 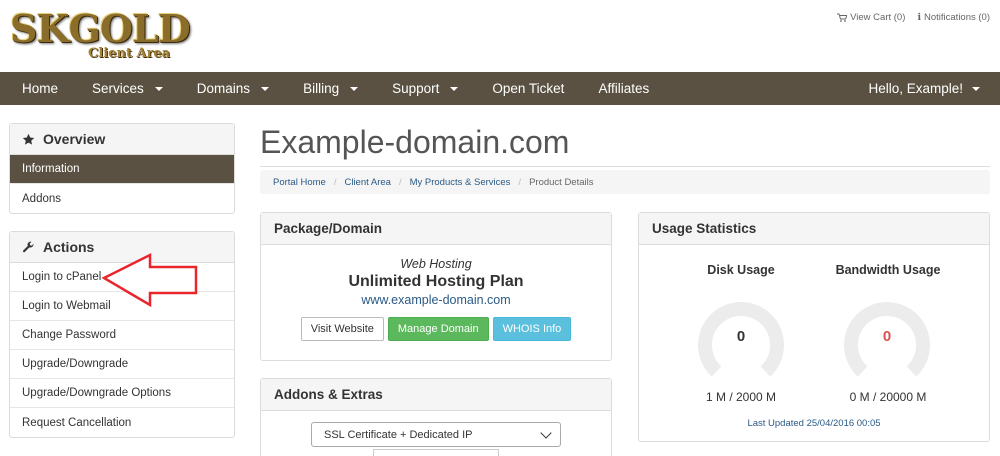 I want to click on nav-domains: Domains, so click(x=228, y=88).